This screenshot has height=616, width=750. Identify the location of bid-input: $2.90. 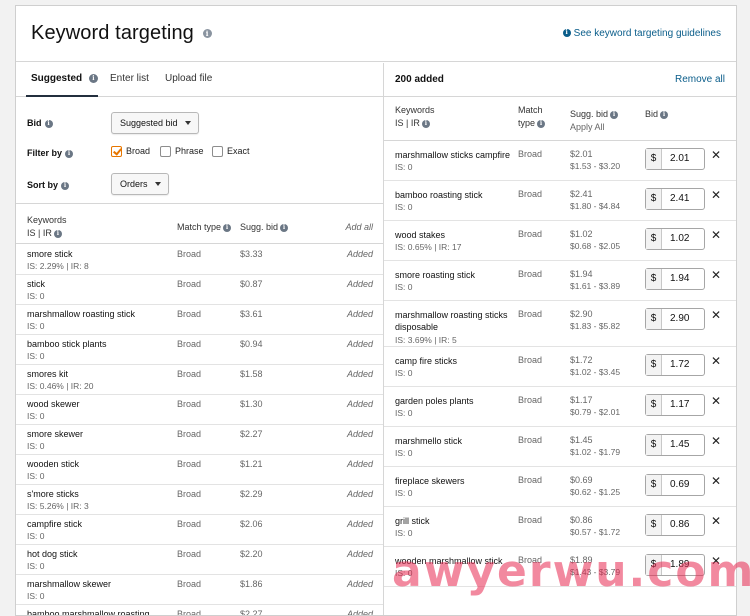
(675, 319).